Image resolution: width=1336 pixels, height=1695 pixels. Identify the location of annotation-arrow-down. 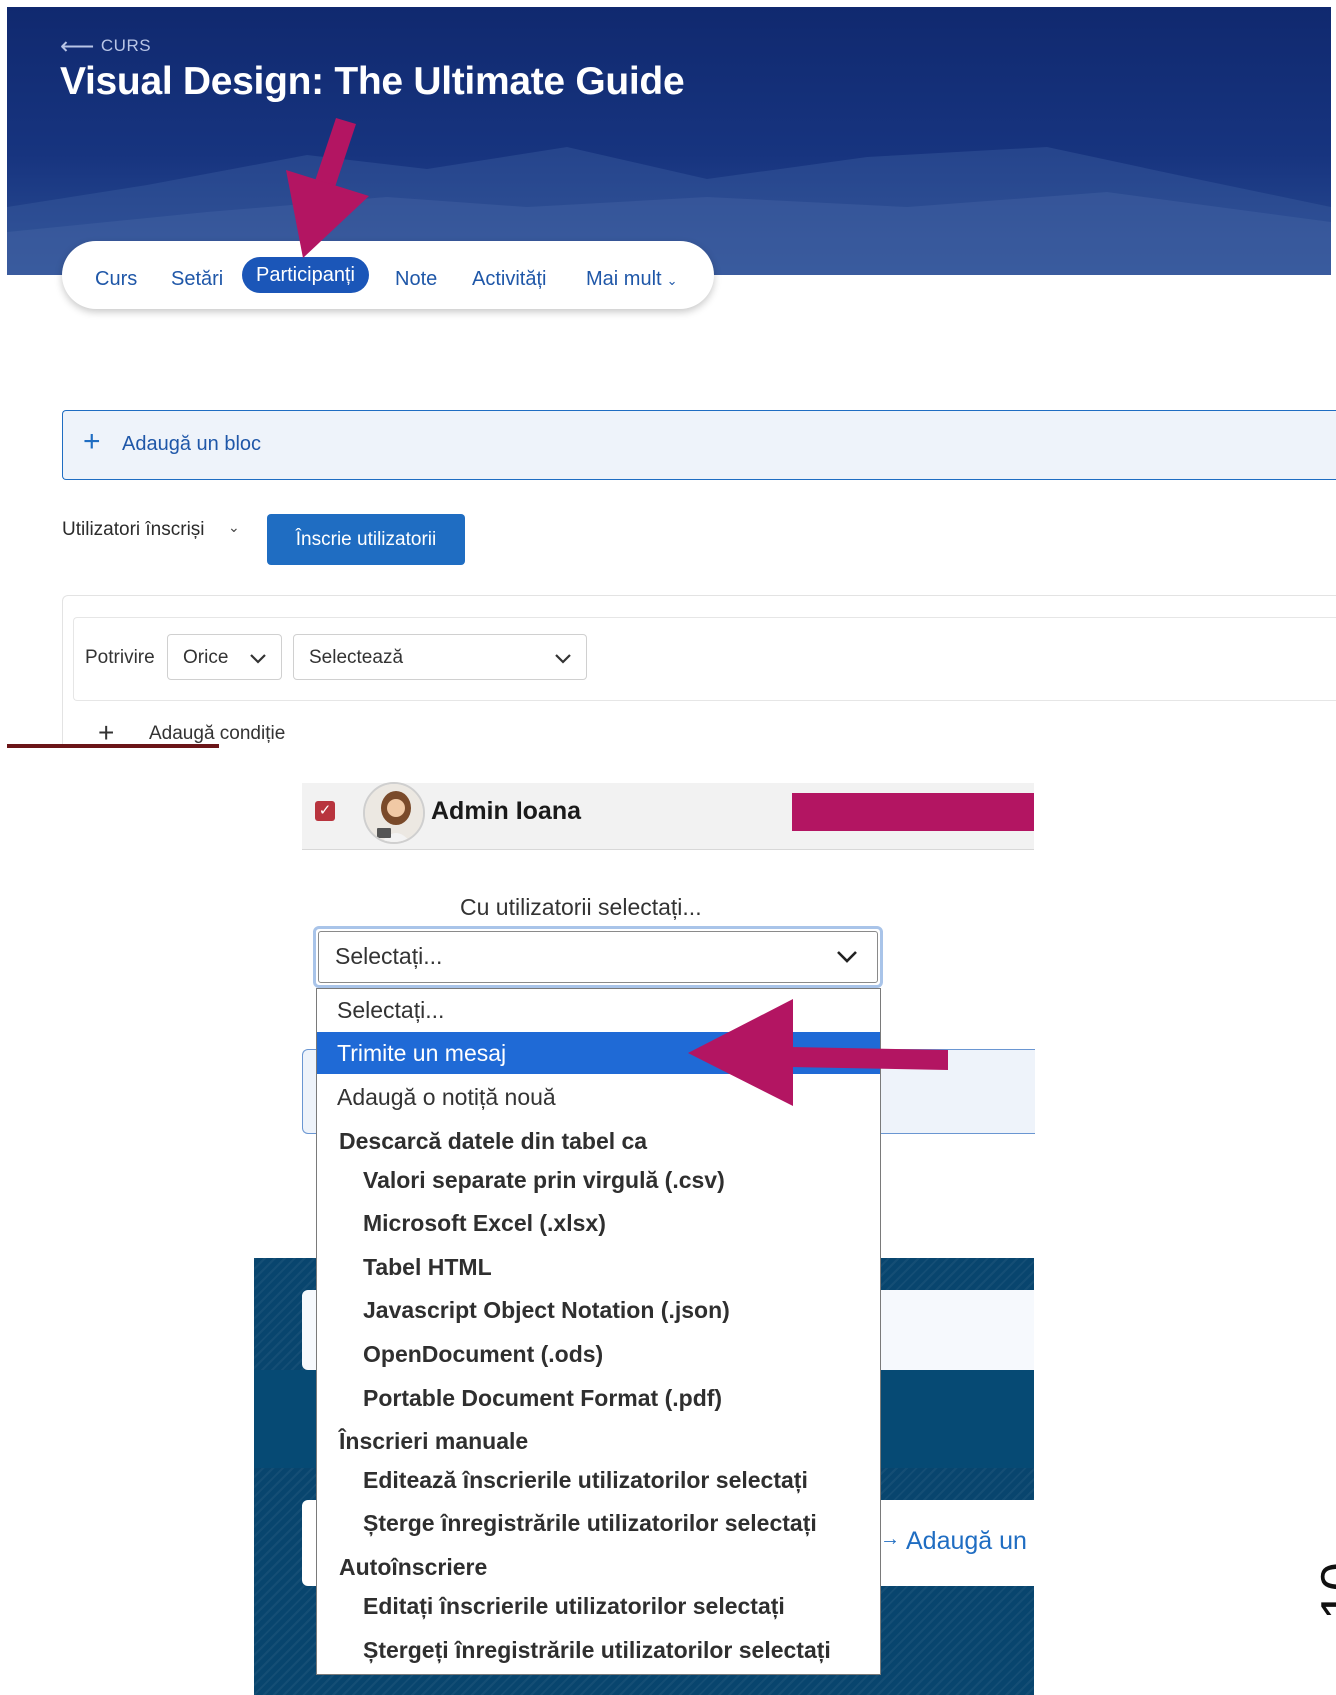
(327, 188).